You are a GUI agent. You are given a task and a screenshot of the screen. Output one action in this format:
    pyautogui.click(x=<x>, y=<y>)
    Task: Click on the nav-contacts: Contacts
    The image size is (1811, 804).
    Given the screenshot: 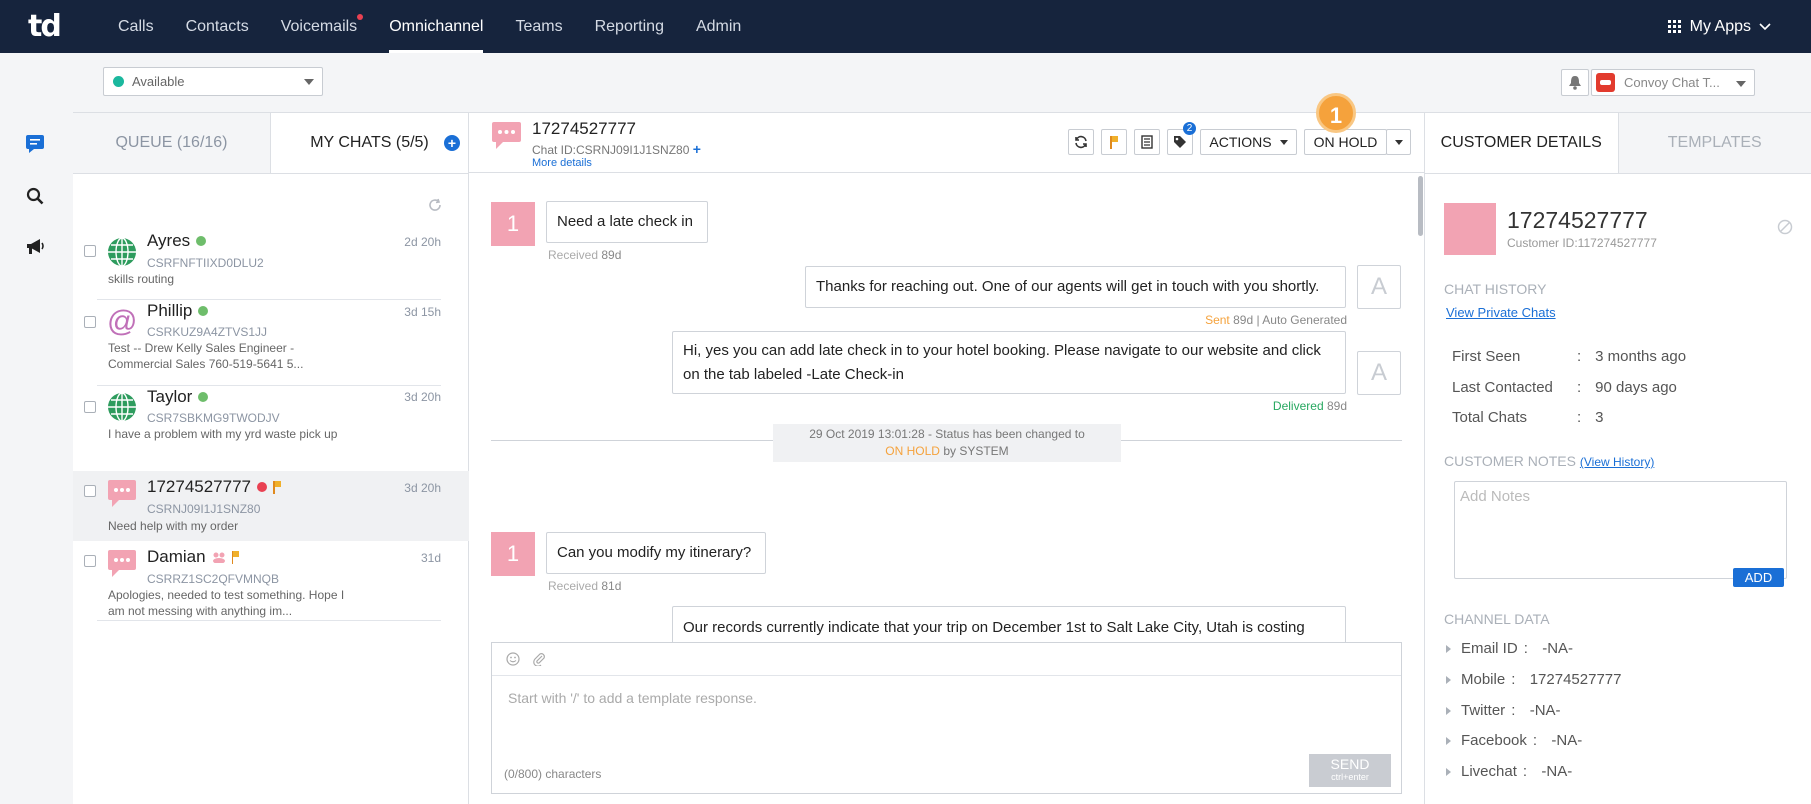 What is the action you would take?
    pyautogui.click(x=217, y=26)
    